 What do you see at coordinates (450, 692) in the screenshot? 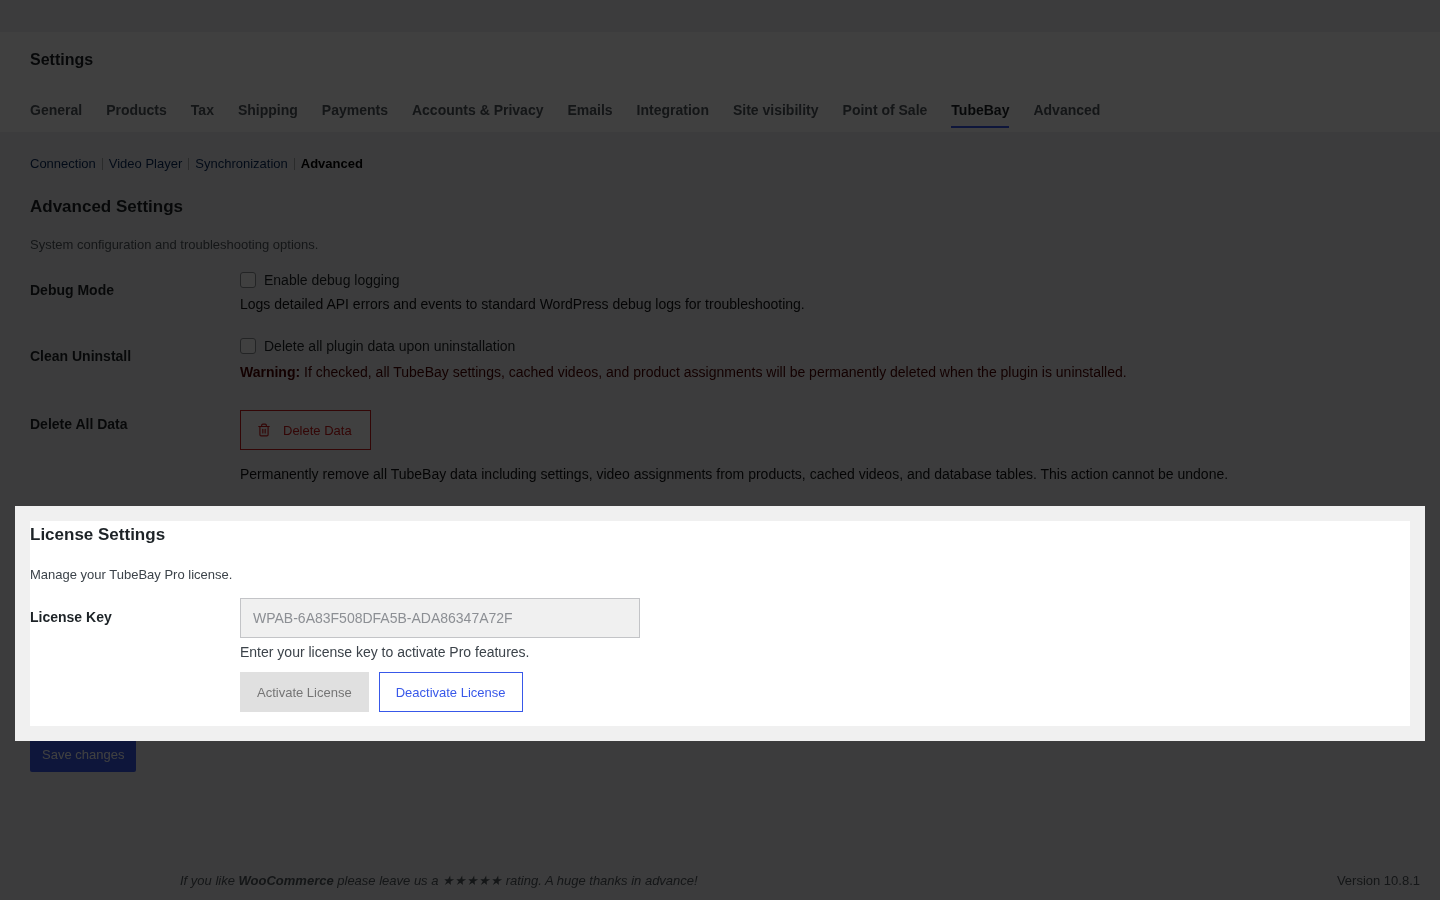
I see `license-button: Deactivate License` at bounding box center [450, 692].